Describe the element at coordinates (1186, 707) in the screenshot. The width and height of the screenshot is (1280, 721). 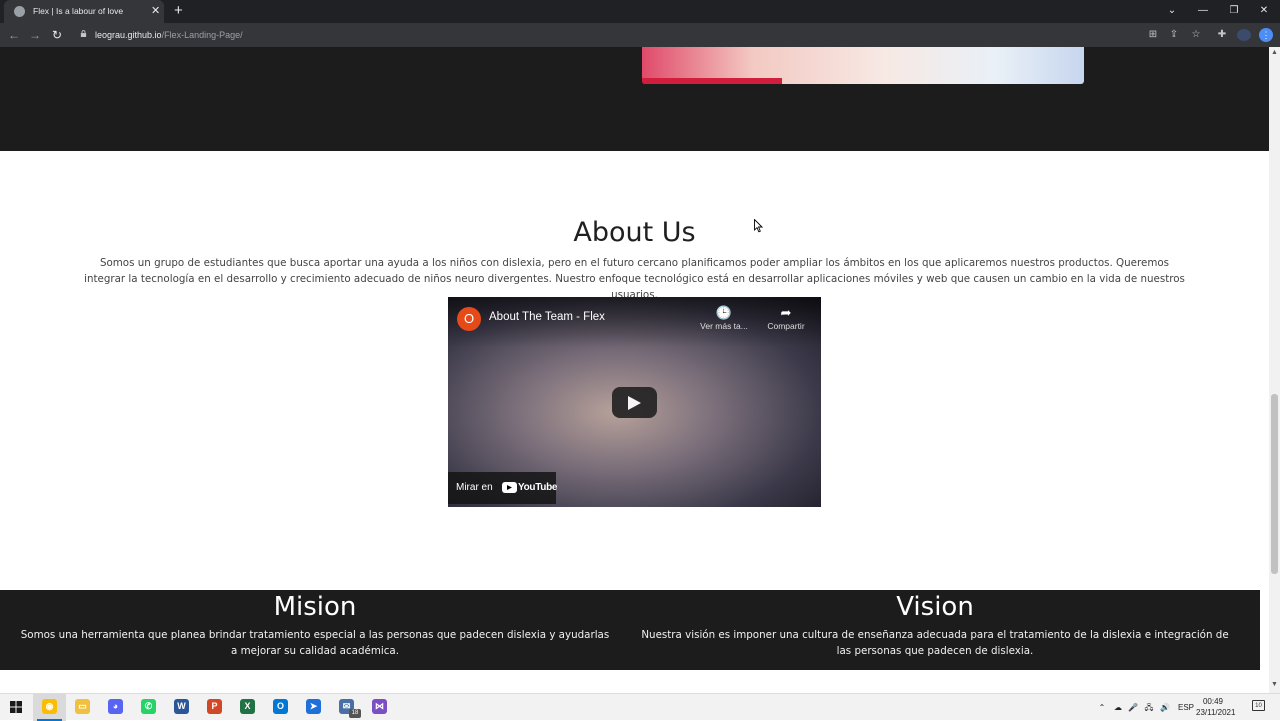
I see `language-indicator: ESP` at that location.